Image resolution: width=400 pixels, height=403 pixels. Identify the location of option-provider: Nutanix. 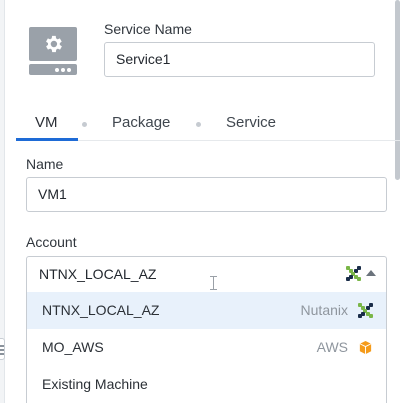
(324, 310).